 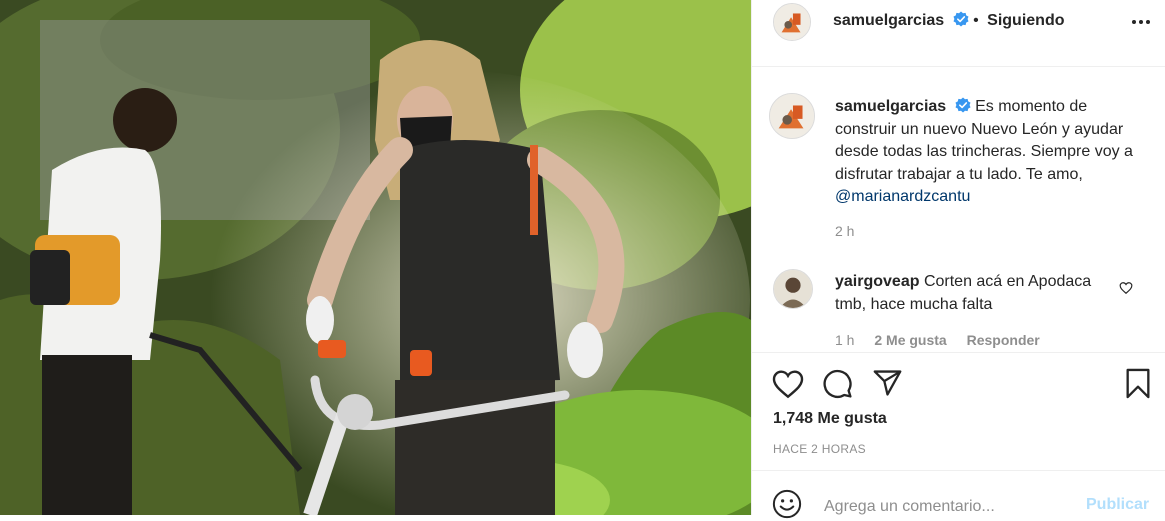 What do you see at coordinates (1003, 340) in the screenshot?
I see `reply-button: Responder` at bounding box center [1003, 340].